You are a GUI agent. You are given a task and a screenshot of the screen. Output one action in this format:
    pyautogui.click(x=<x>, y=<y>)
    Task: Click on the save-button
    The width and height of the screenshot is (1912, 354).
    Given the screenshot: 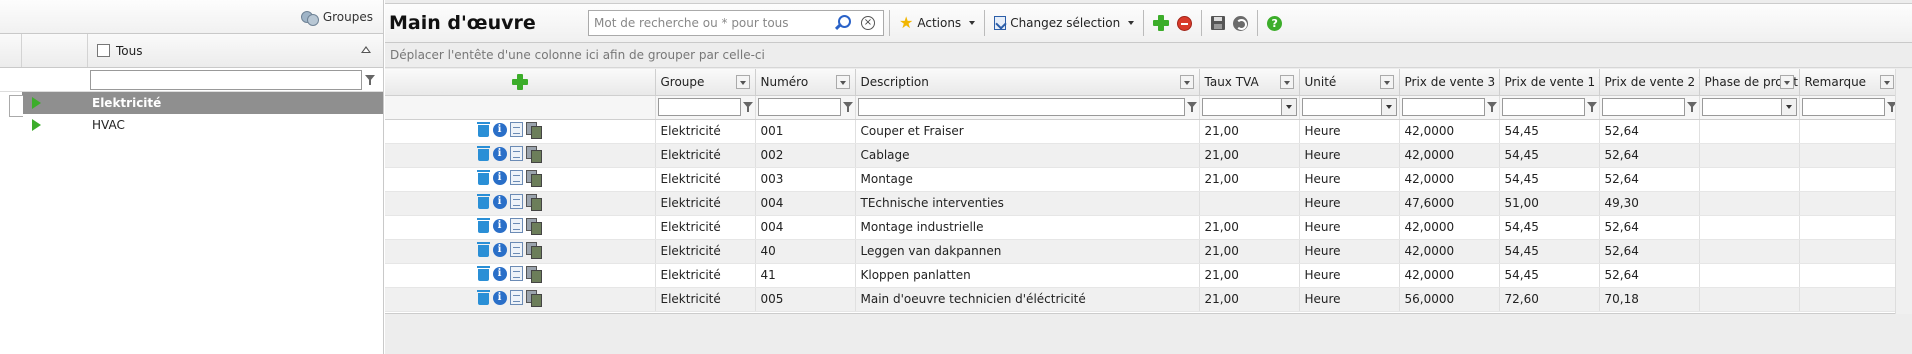 What is the action you would take?
    pyautogui.click(x=1218, y=23)
    